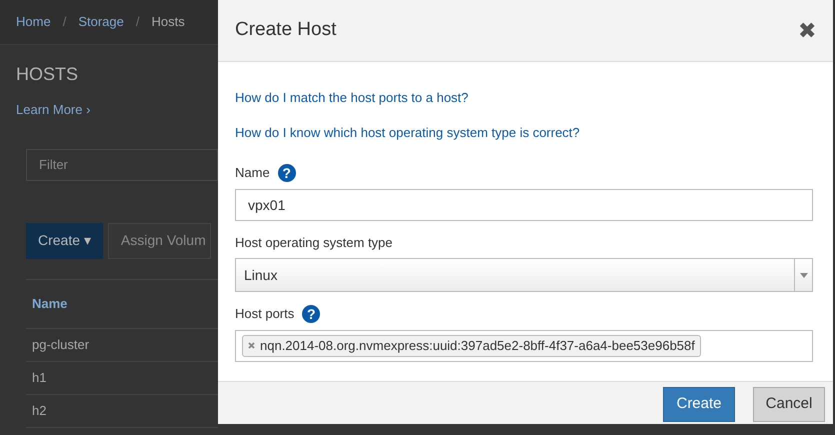 The width and height of the screenshot is (835, 435). Describe the element at coordinates (524, 275) in the screenshot. I see `os-type-select: Linux` at that location.